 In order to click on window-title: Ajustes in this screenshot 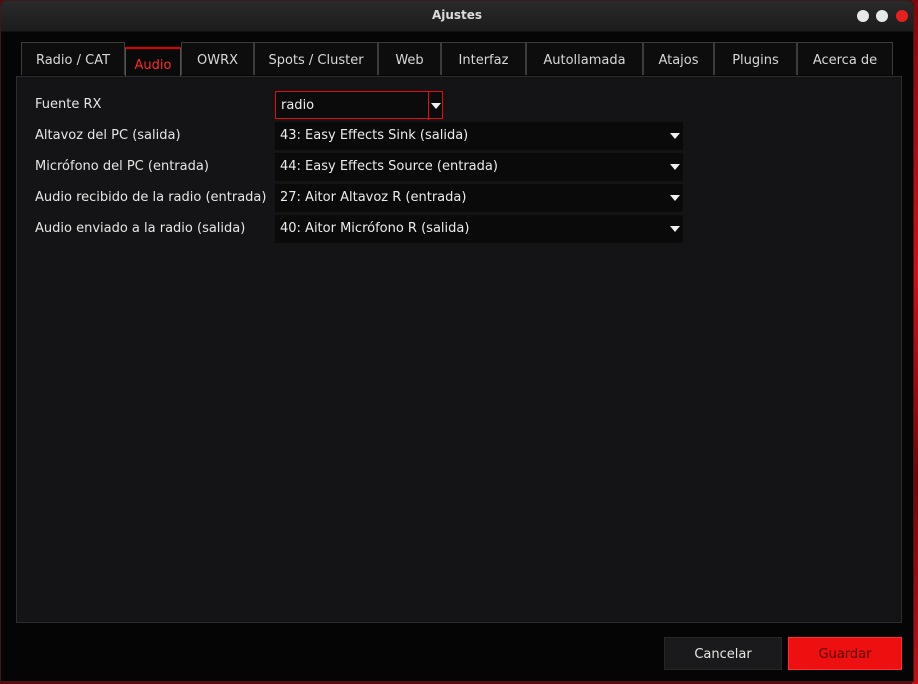, I will do `click(457, 15)`.